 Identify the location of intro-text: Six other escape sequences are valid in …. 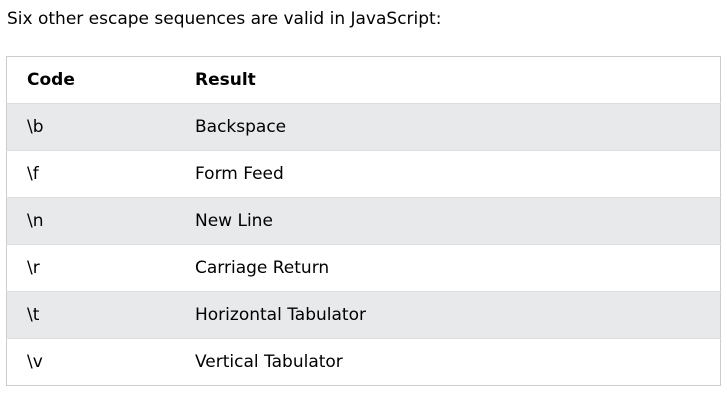
(224, 19).